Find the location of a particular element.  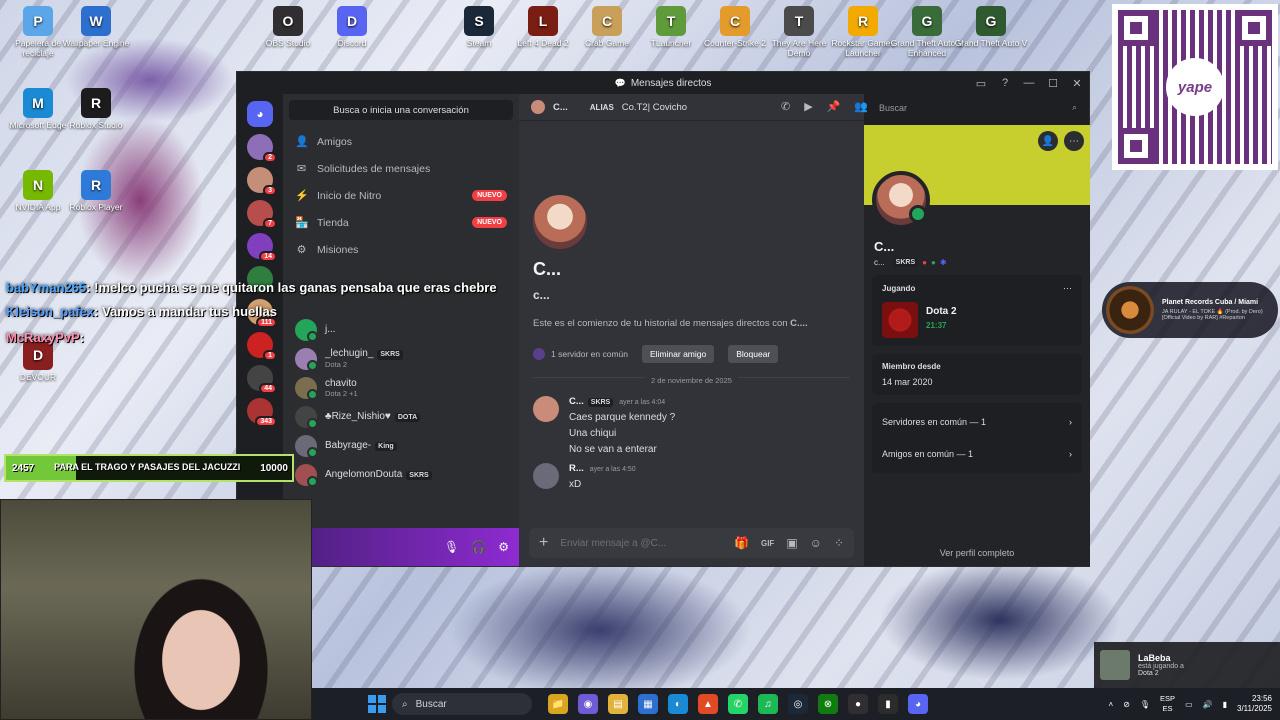

discord-icon: ◕ is located at coordinates (918, 704).